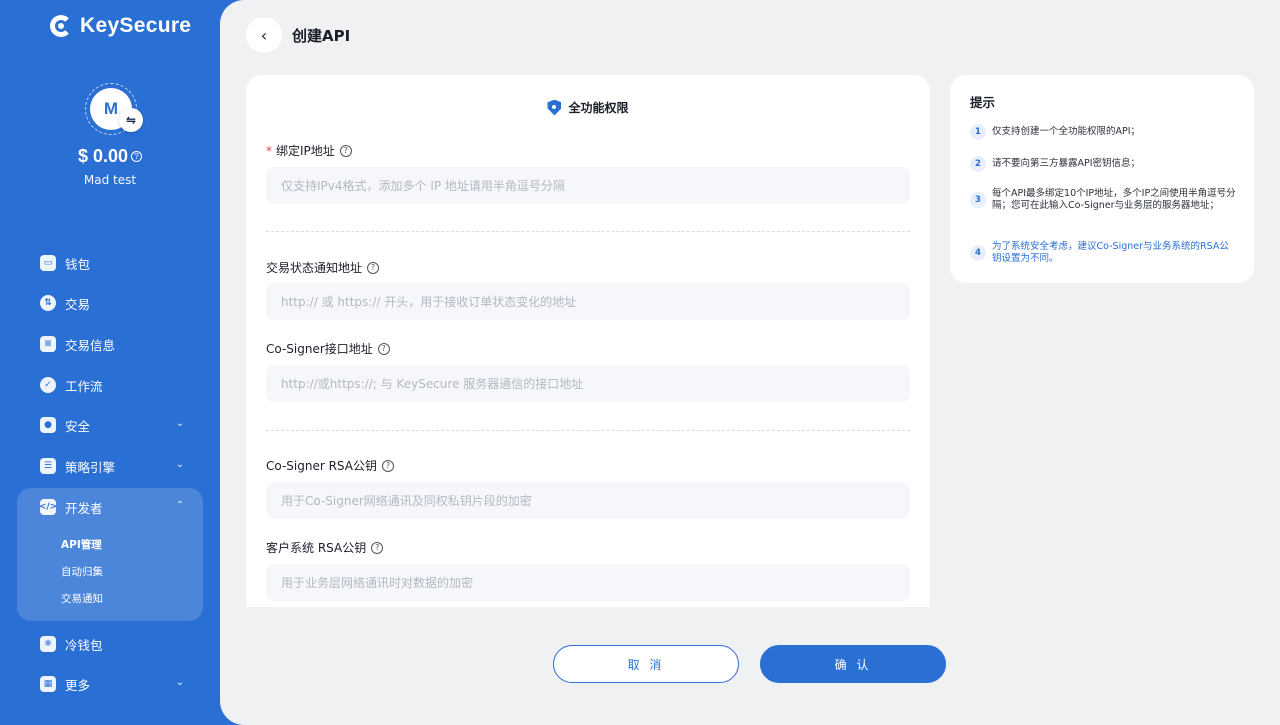 The width and height of the screenshot is (1280, 725). Describe the element at coordinates (983, 102) in the screenshot. I see `tips-title: 提示` at that location.